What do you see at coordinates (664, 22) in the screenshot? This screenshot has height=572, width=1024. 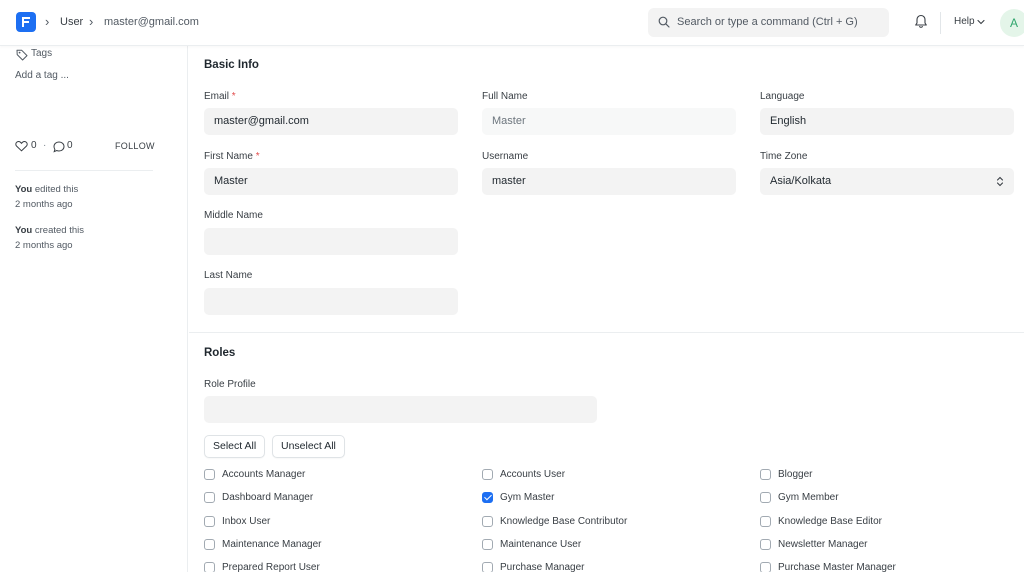 I see `search-icon` at bounding box center [664, 22].